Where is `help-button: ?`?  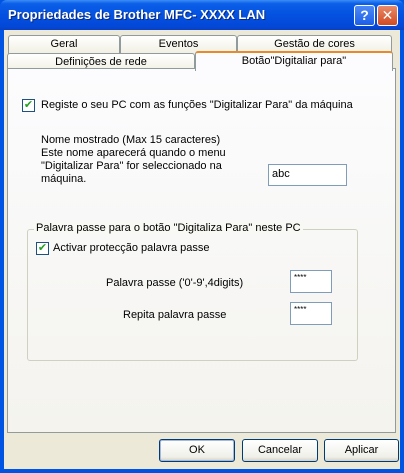 help-button: ? is located at coordinates (364, 15).